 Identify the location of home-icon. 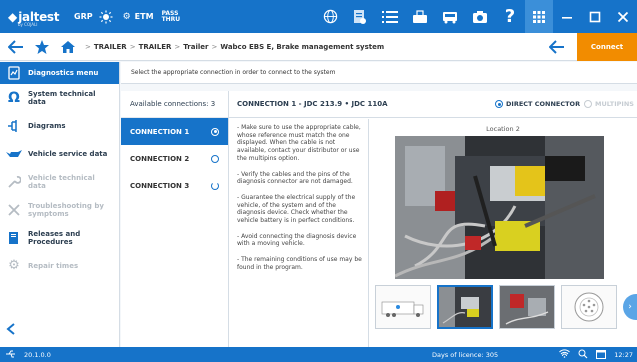
(68, 47).